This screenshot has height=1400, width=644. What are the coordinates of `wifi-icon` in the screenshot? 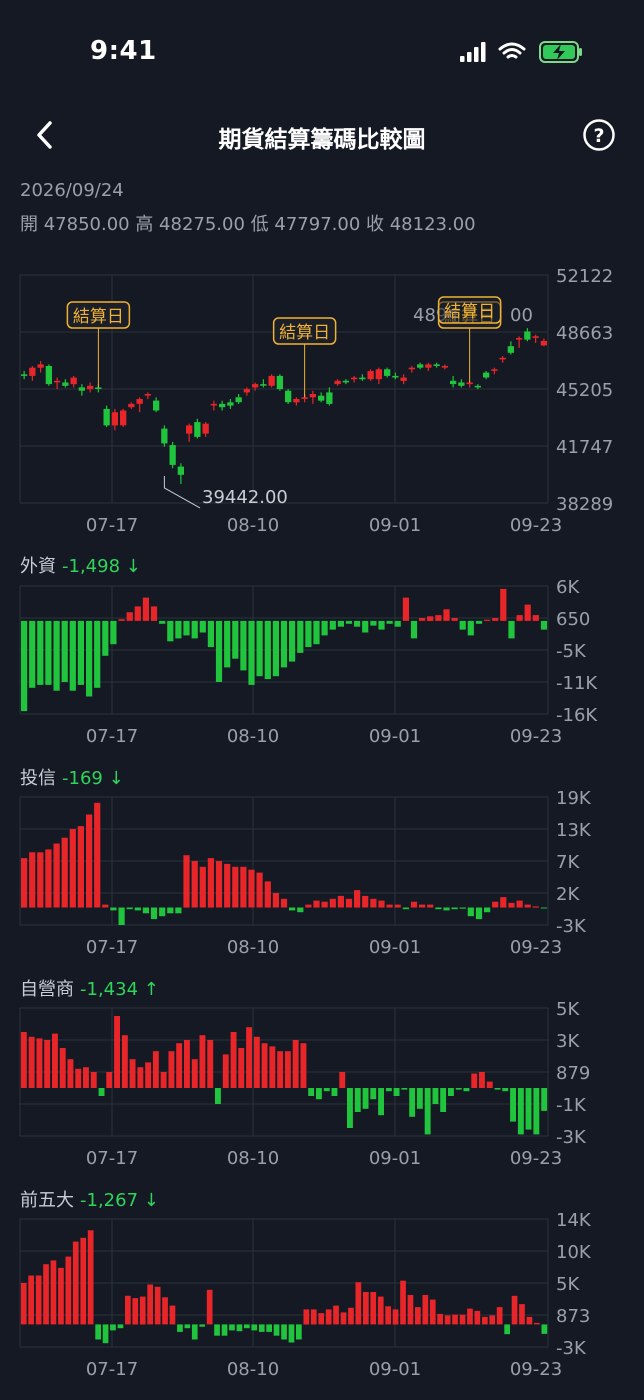 It's located at (512, 50).